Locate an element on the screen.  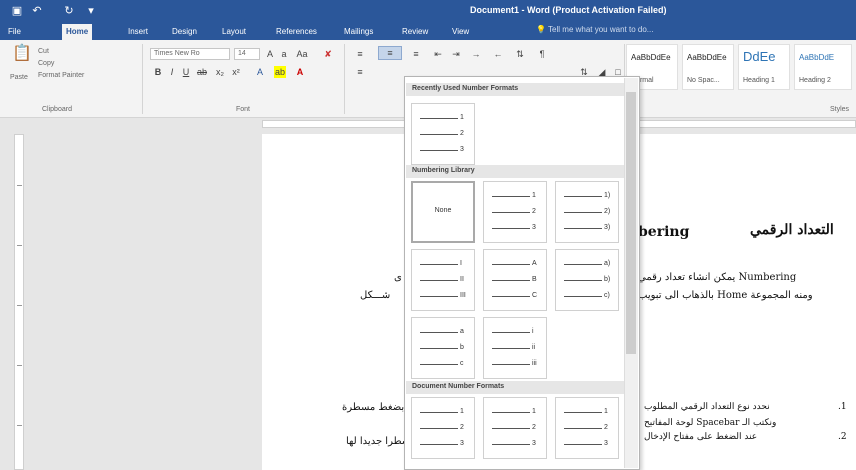
number-format-option: I II III is located at coordinates (443, 280).